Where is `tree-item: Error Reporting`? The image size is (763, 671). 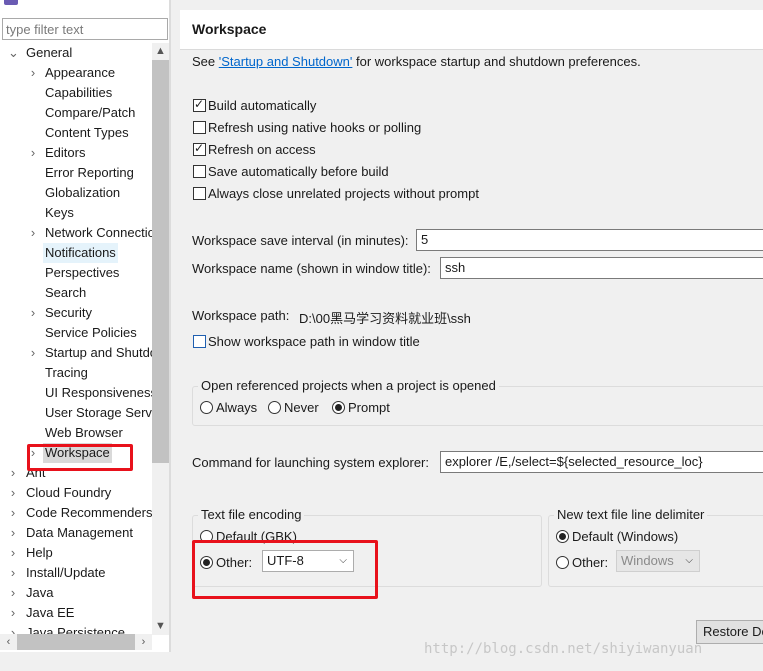
tree-item: Error Reporting is located at coordinates (76, 173).